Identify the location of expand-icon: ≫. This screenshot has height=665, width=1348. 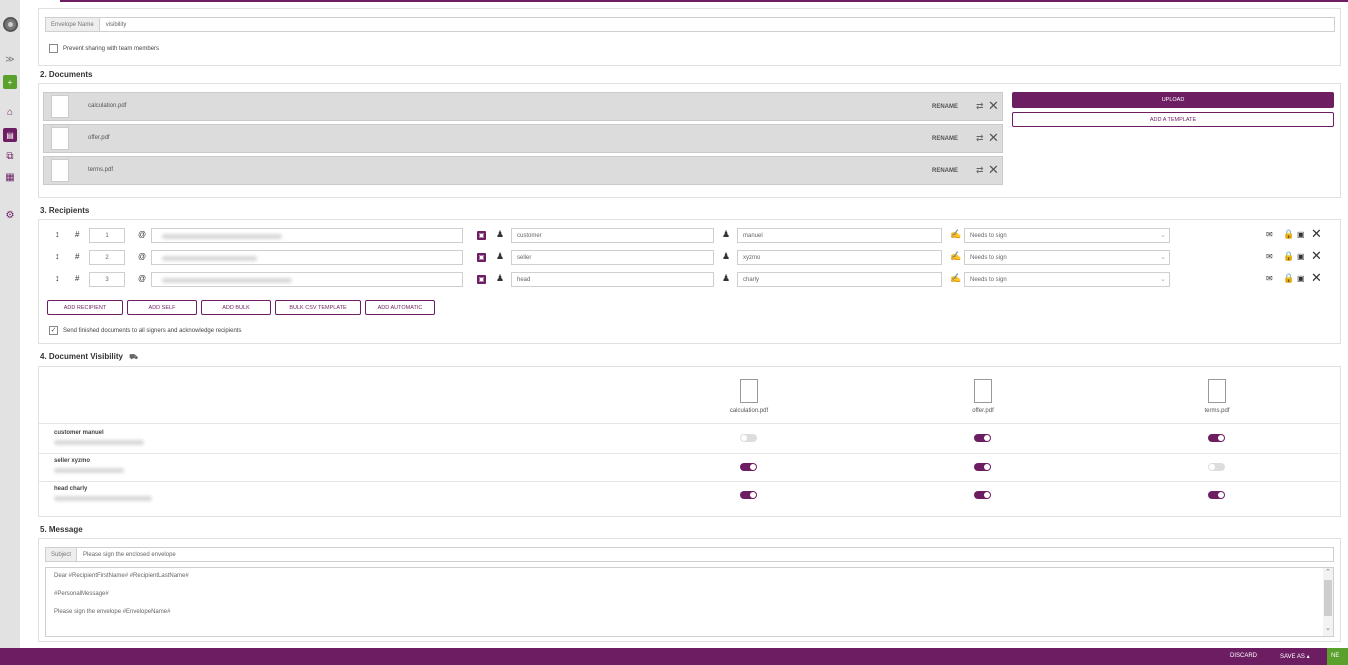
(10, 59).